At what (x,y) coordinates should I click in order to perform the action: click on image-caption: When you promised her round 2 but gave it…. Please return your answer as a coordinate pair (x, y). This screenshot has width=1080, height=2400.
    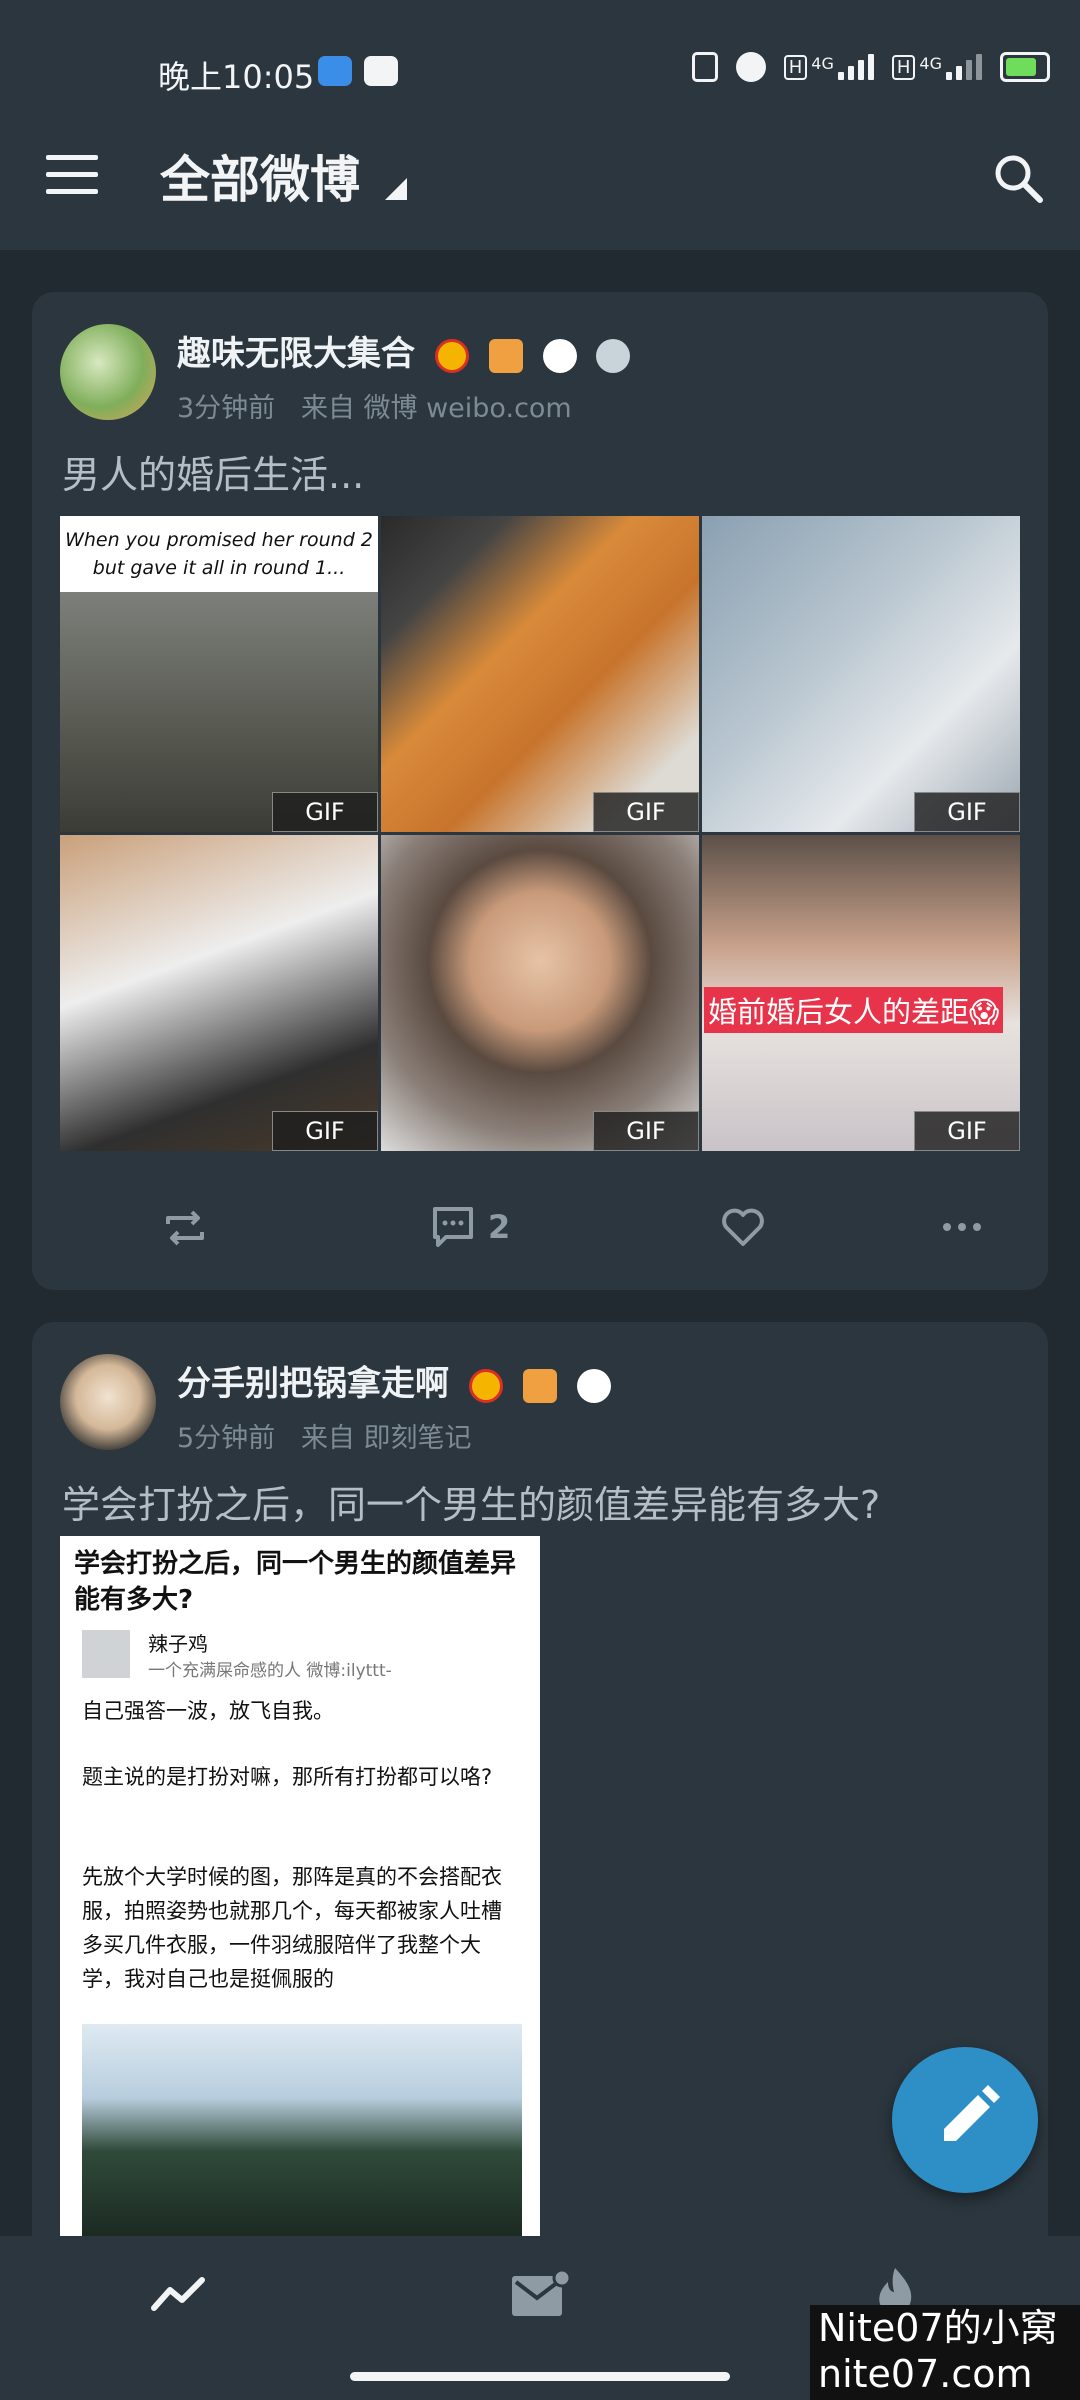
    Looking at the image, I should click on (219, 554).